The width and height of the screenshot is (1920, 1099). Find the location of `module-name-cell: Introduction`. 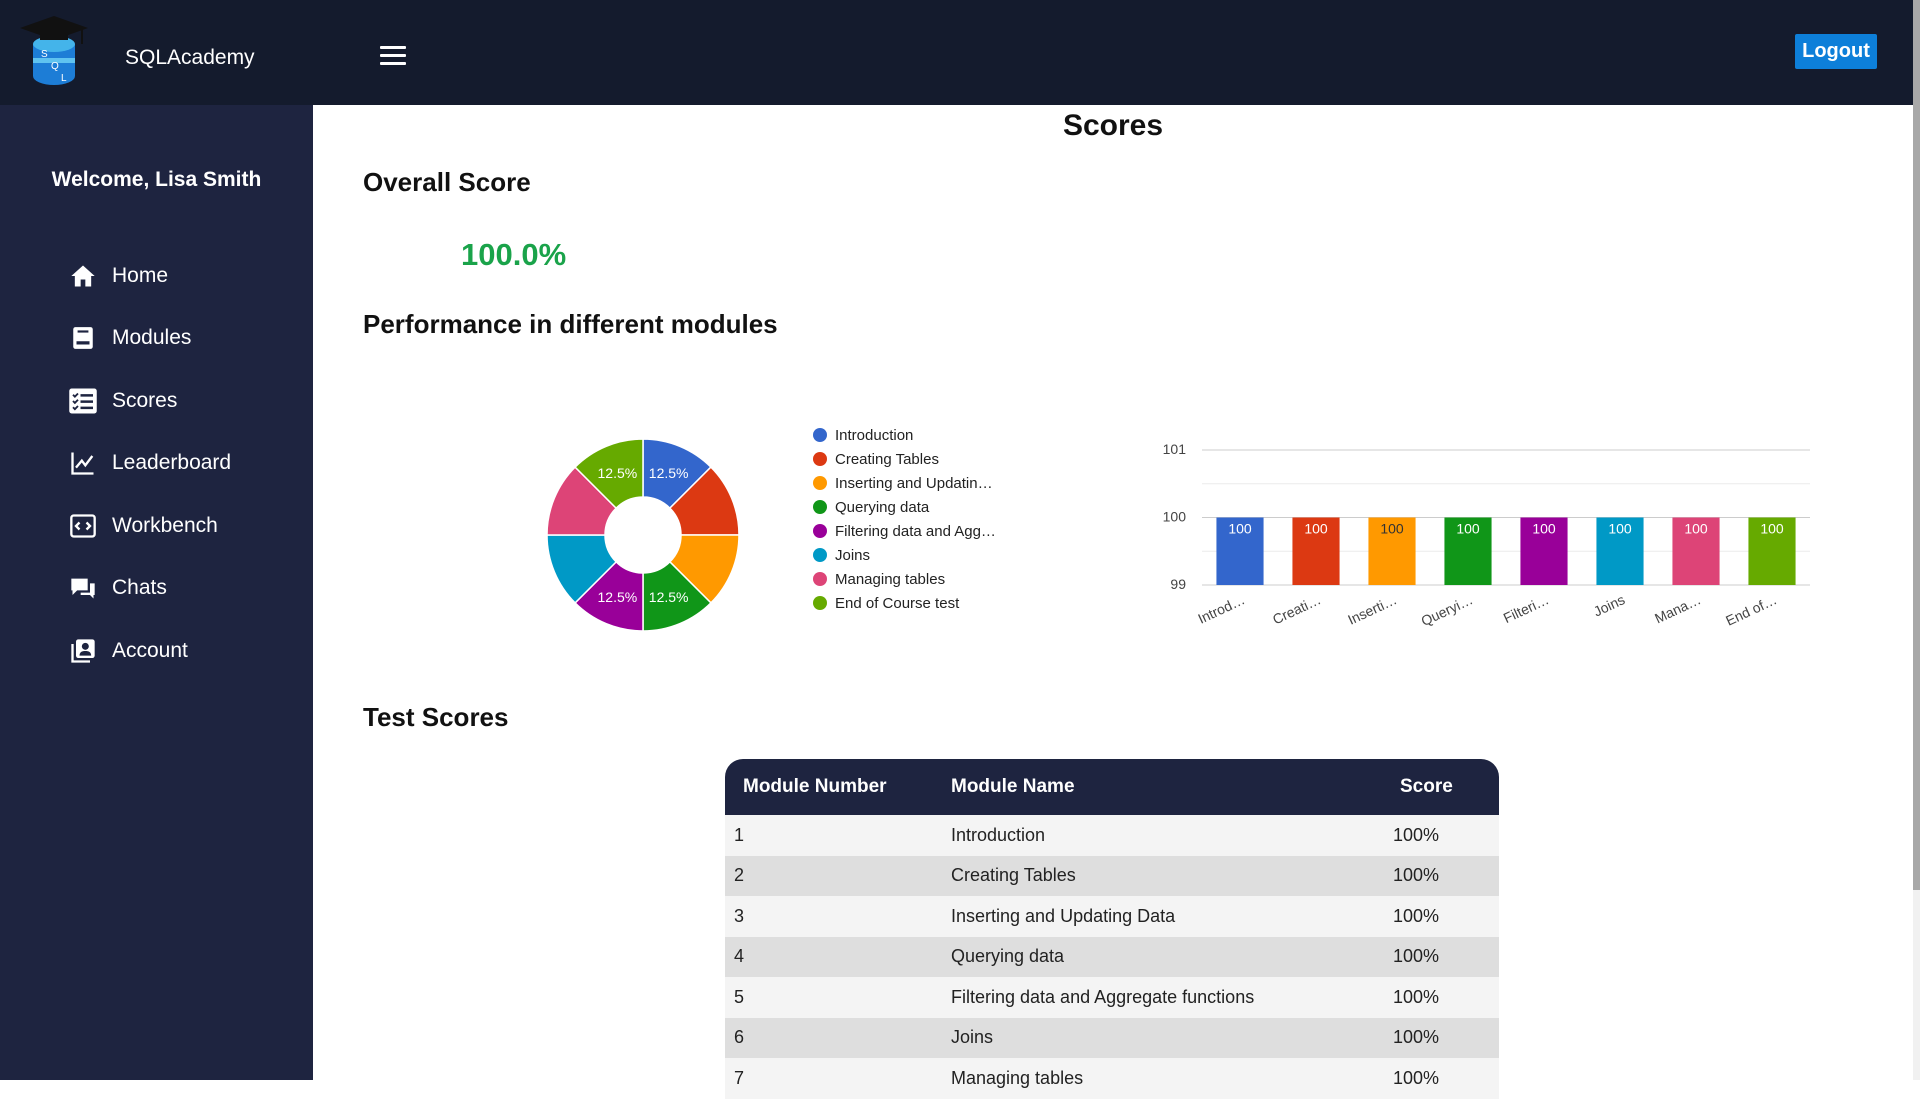

module-name-cell: Introduction is located at coordinates (998, 834).